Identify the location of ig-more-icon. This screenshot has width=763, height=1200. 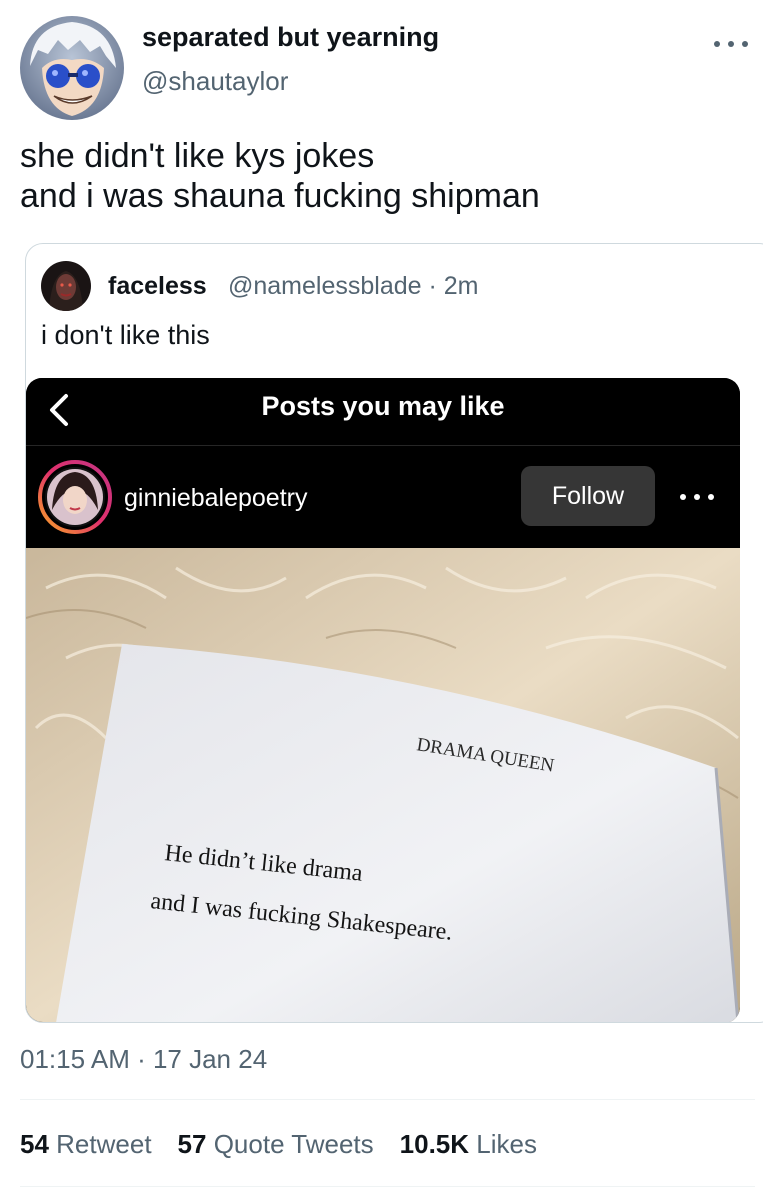
(697, 497).